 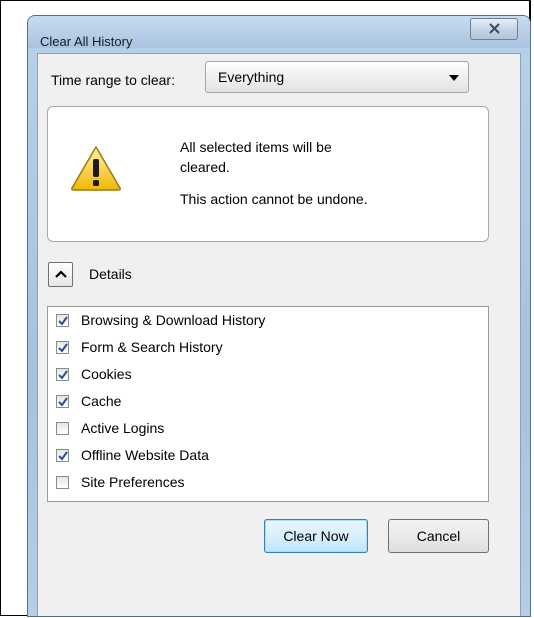 What do you see at coordinates (133, 482) in the screenshot?
I see `item-label: Site Preferences` at bounding box center [133, 482].